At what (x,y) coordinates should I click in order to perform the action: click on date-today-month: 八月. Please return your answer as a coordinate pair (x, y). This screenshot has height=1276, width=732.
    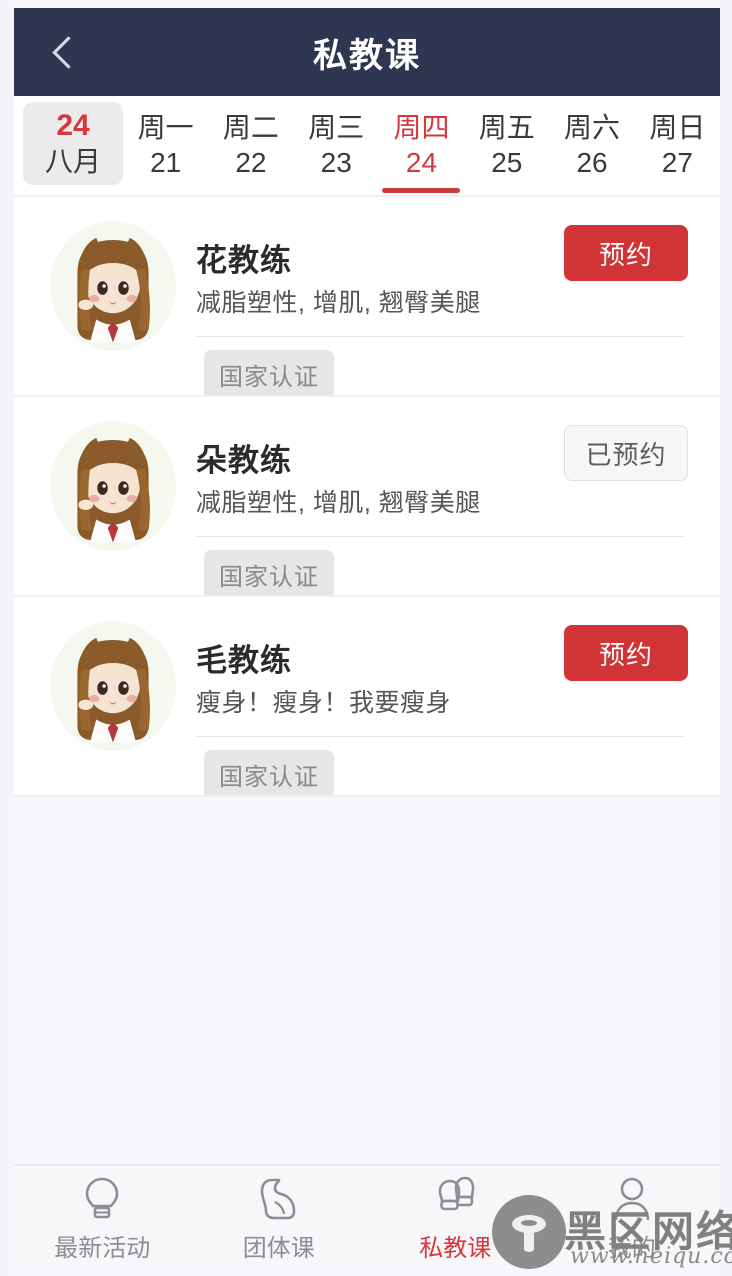
    Looking at the image, I should click on (72, 162).